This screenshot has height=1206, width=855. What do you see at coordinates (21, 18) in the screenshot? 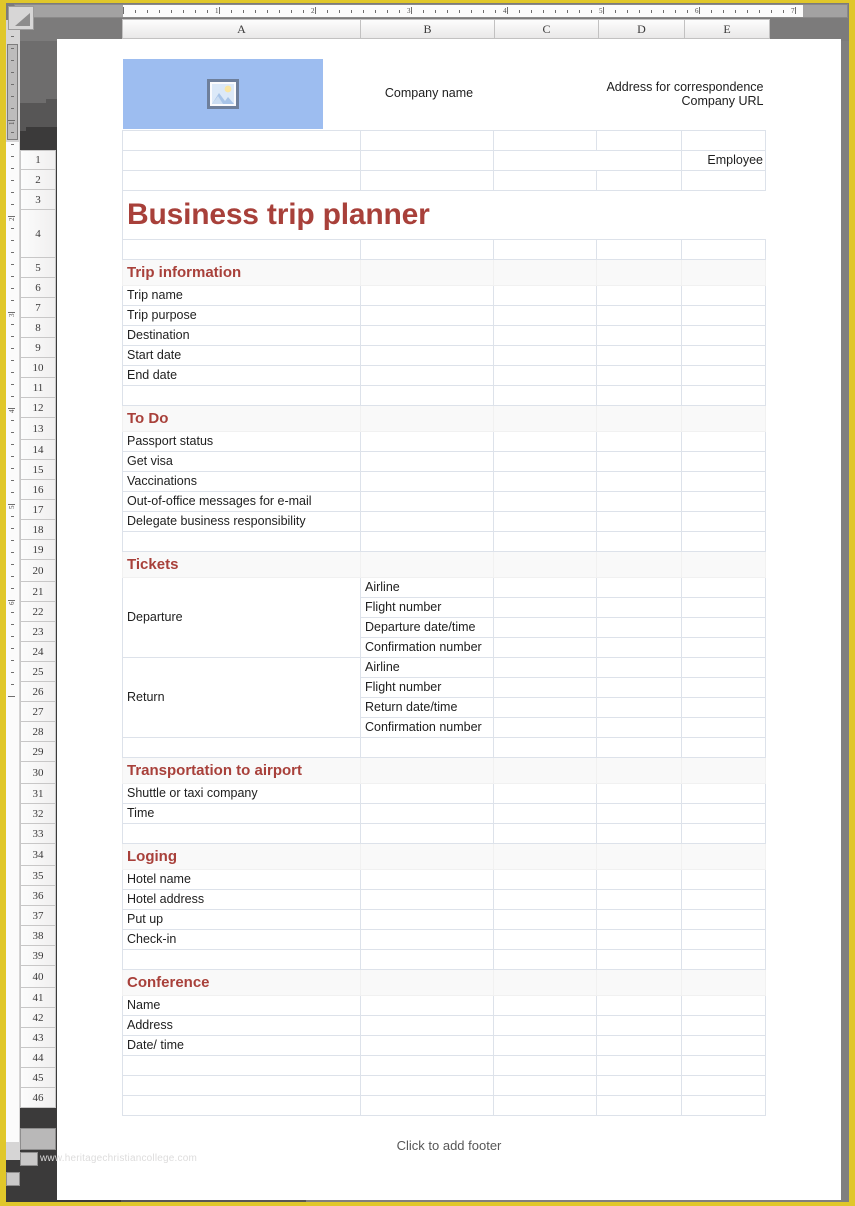
I see `select-all-button` at bounding box center [21, 18].